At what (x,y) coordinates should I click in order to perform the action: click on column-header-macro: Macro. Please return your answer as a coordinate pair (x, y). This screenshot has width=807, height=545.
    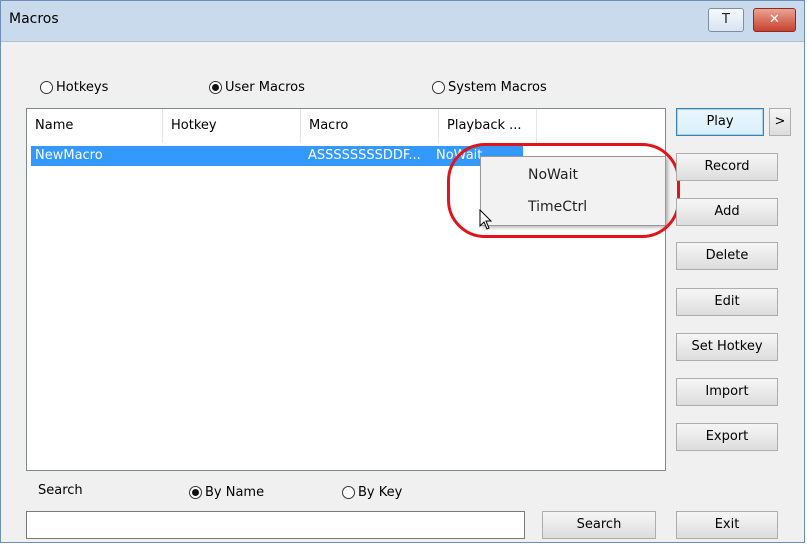
    Looking at the image, I should click on (370, 126).